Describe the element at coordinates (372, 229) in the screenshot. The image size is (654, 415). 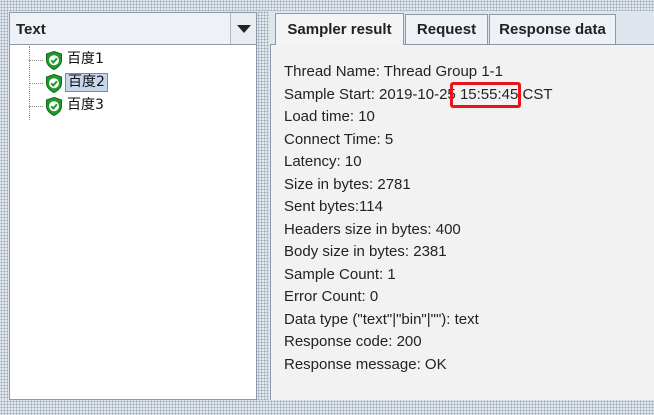
I see `headers-size-line: Headers size in bytes: 400` at that location.